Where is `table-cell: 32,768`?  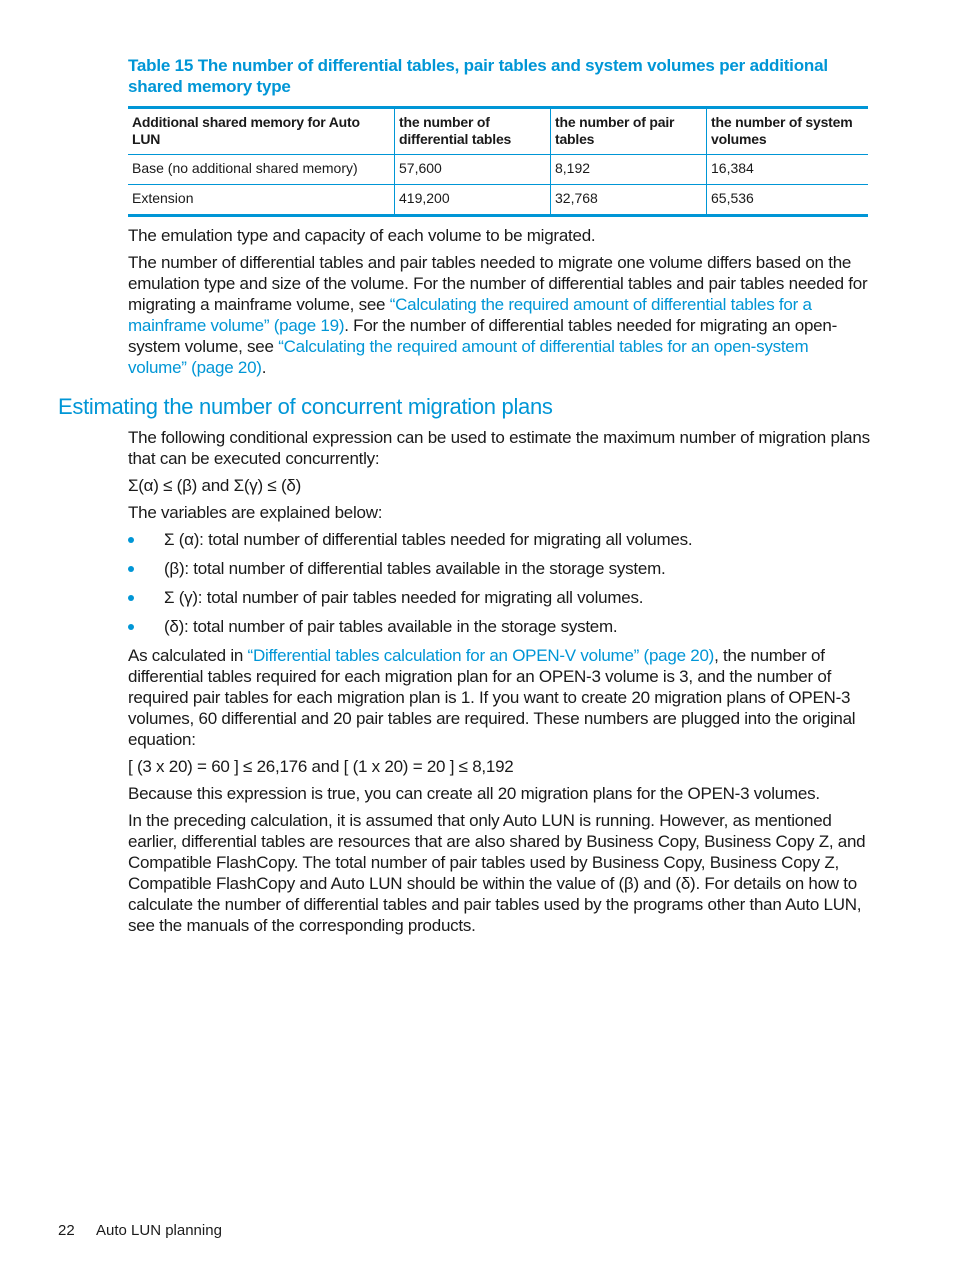
table-cell: 32,768 is located at coordinates (628, 200).